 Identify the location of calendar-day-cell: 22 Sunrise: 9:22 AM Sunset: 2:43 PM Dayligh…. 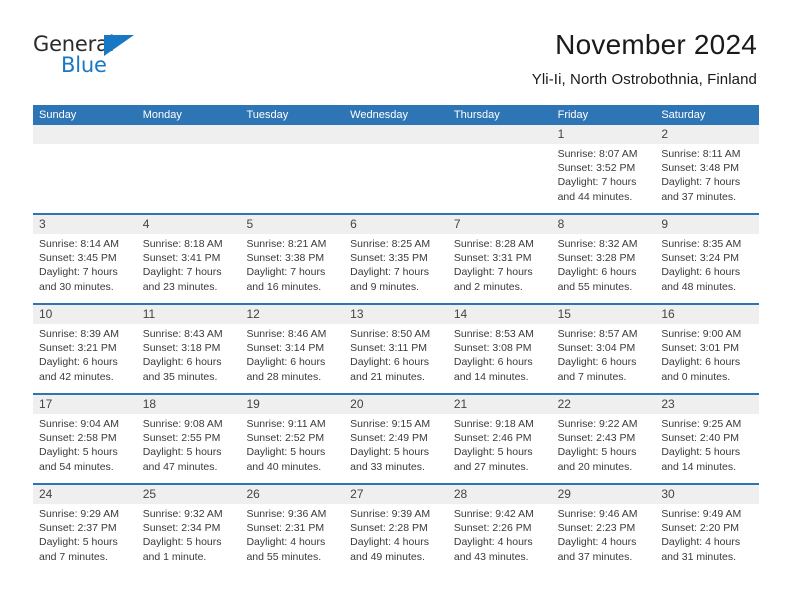
(604, 439).